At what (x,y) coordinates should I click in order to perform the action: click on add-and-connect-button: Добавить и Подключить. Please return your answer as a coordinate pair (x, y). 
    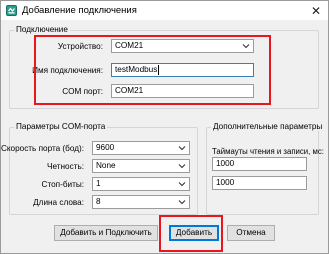
    Looking at the image, I should click on (106, 233).